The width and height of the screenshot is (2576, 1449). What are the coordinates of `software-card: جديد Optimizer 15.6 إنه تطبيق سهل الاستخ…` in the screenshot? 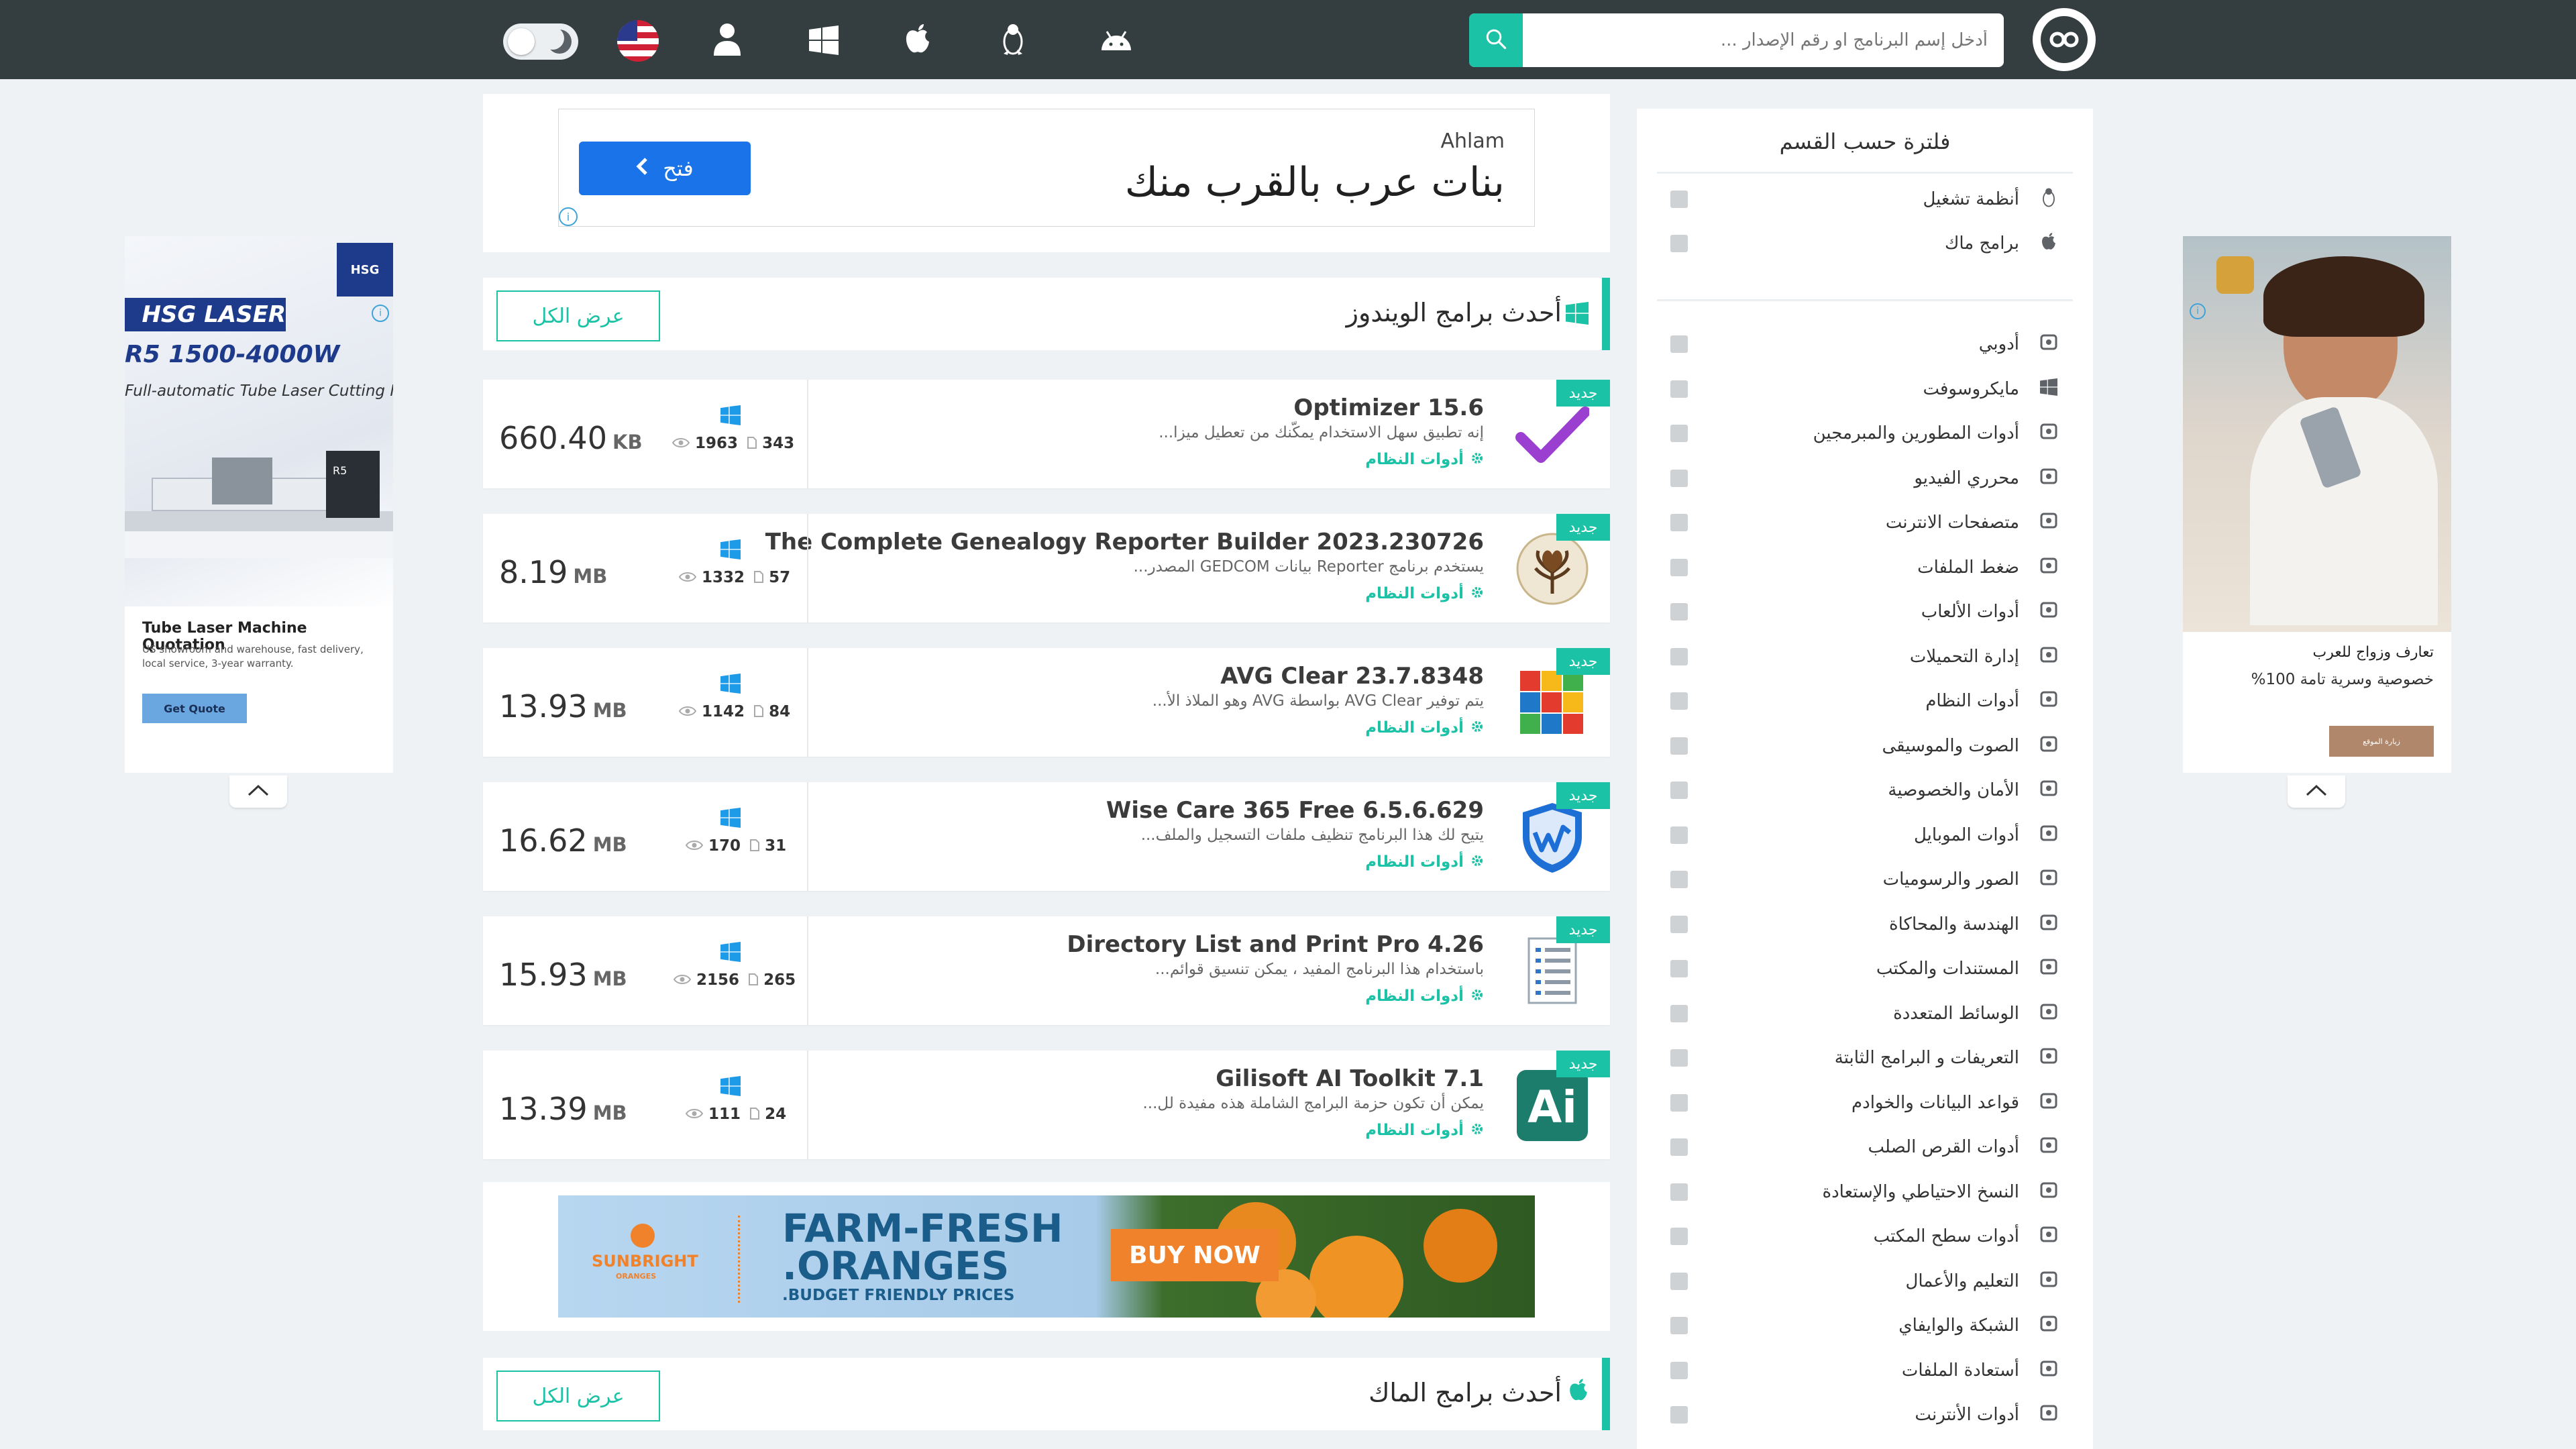 It's located at (1046, 434).